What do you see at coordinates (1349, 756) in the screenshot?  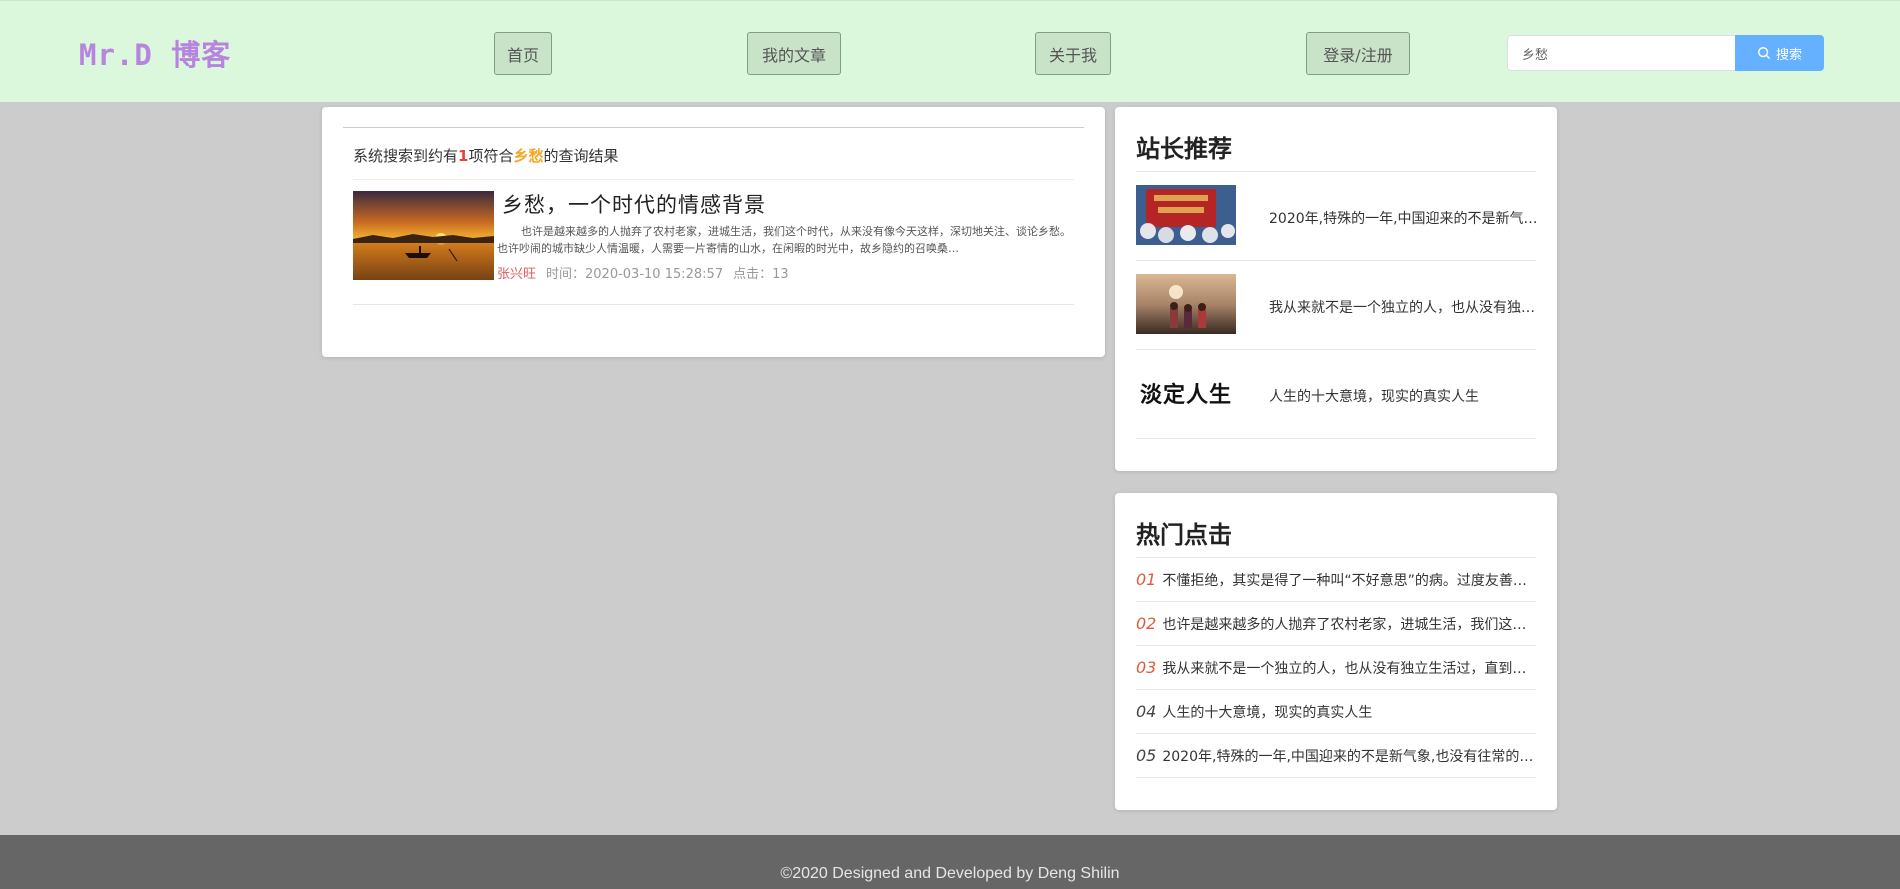 I see `hot-item-text: 2020年,特殊的一年,中国迎来的不是新气象,也没有往常的春节` at bounding box center [1349, 756].